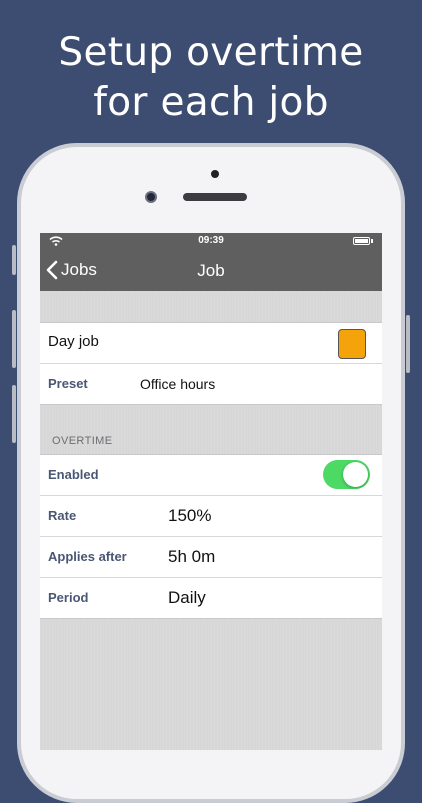  Describe the element at coordinates (355, 474) in the screenshot. I see `toggle-knob` at that location.